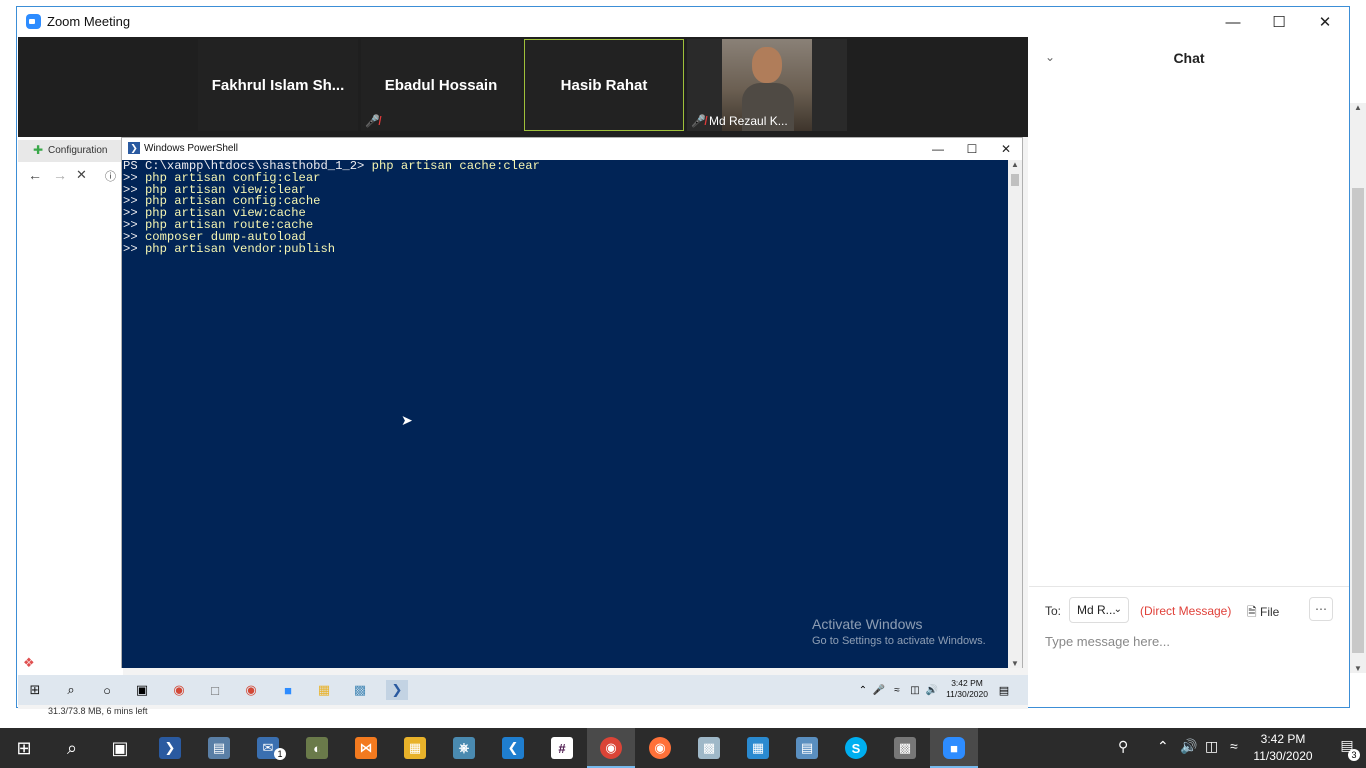 The height and width of the screenshot is (768, 1366). What do you see at coordinates (856, 748) in the screenshot?
I see `taskbar-skype: S` at bounding box center [856, 748].